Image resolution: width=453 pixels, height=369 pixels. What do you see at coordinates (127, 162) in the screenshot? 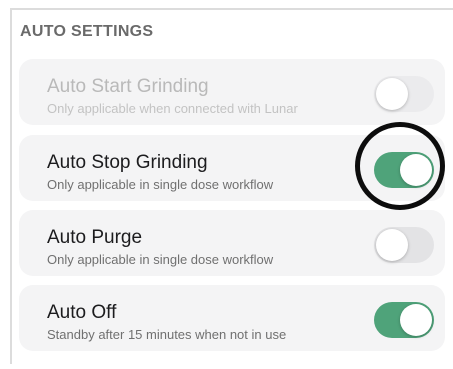
I see `setting-title: Auto Stop Grinding` at bounding box center [127, 162].